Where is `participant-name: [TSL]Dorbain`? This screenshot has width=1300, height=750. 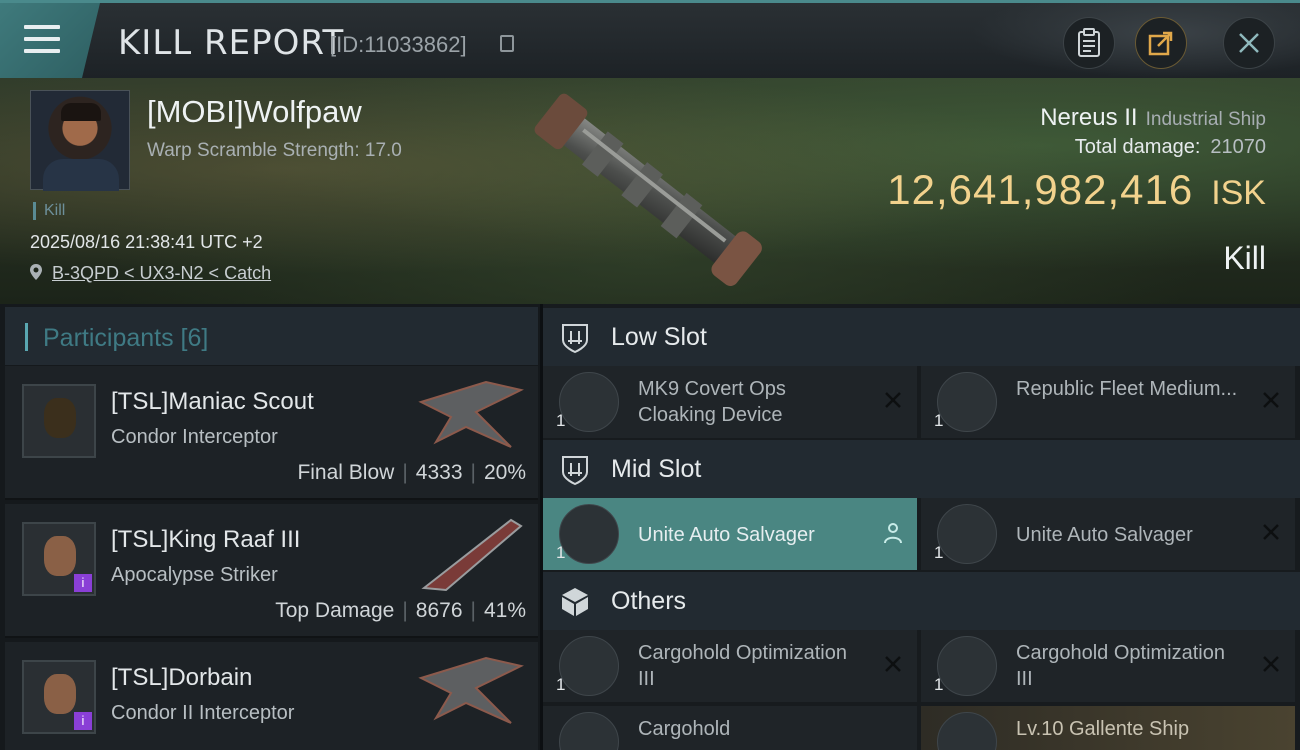
participant-name: [TSL]Dorbain is located at coordinates (182, 677).